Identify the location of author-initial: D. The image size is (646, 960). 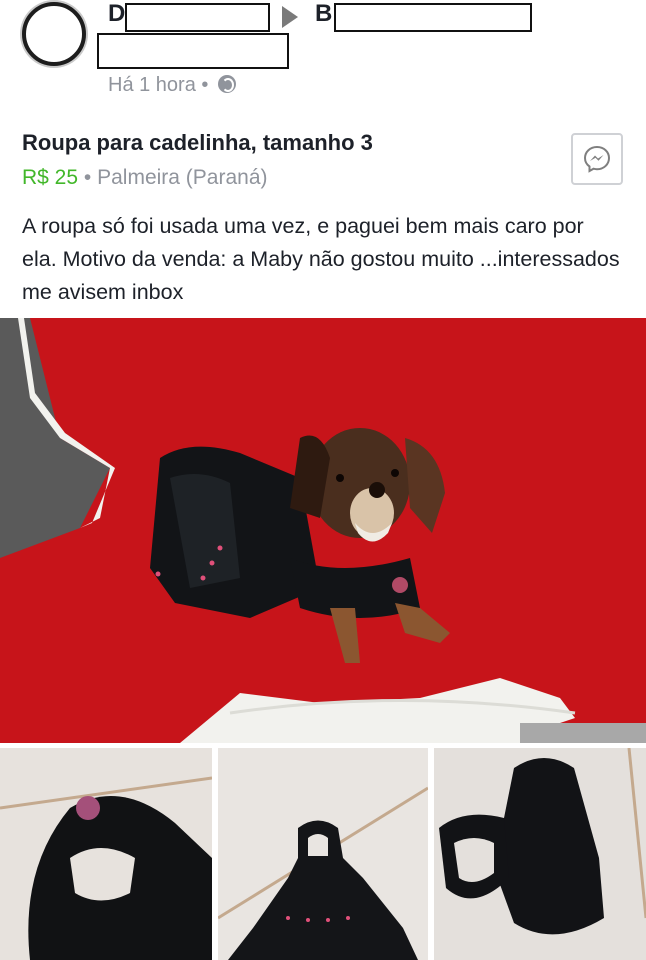
(117, 13).